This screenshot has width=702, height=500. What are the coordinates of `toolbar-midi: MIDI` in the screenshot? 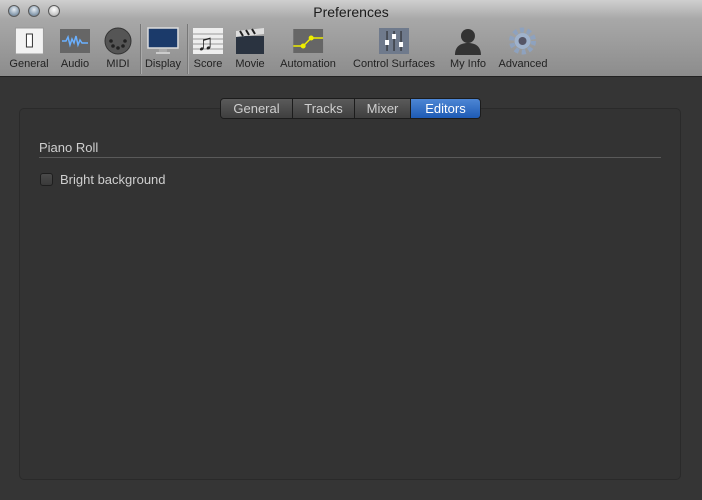 It's located at (118, 48).